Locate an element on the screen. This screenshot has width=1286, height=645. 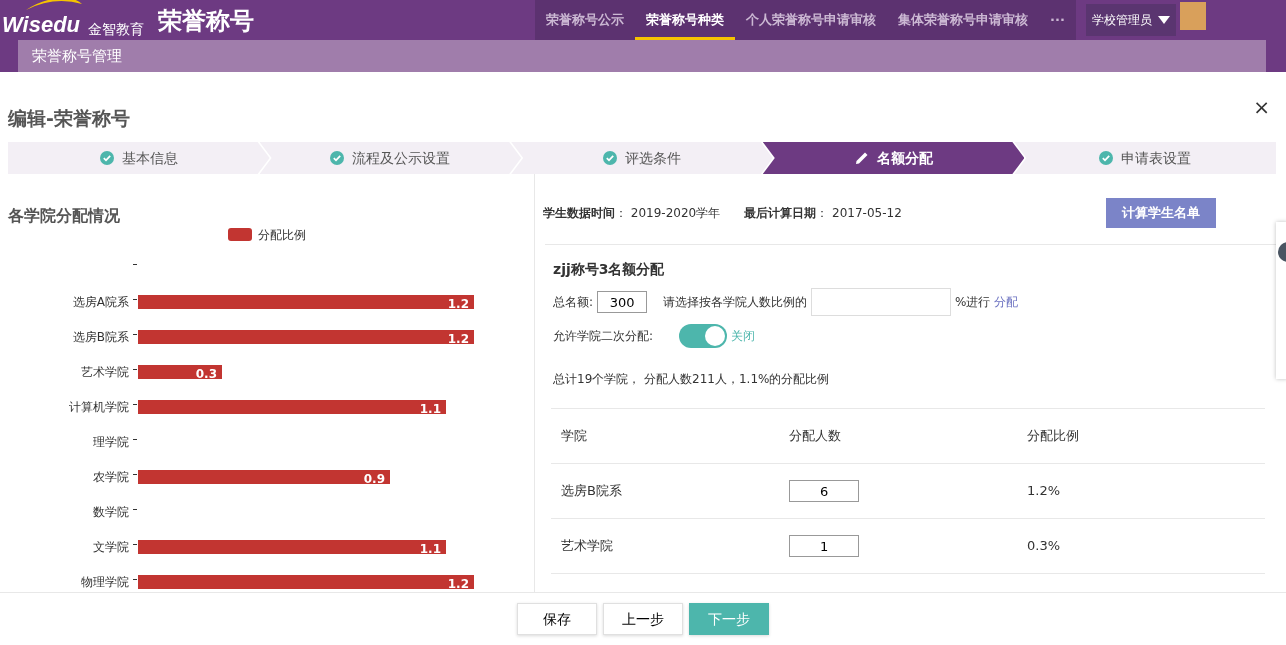
toggle-state-text: 关闭 is located at coordinates (743, 336).